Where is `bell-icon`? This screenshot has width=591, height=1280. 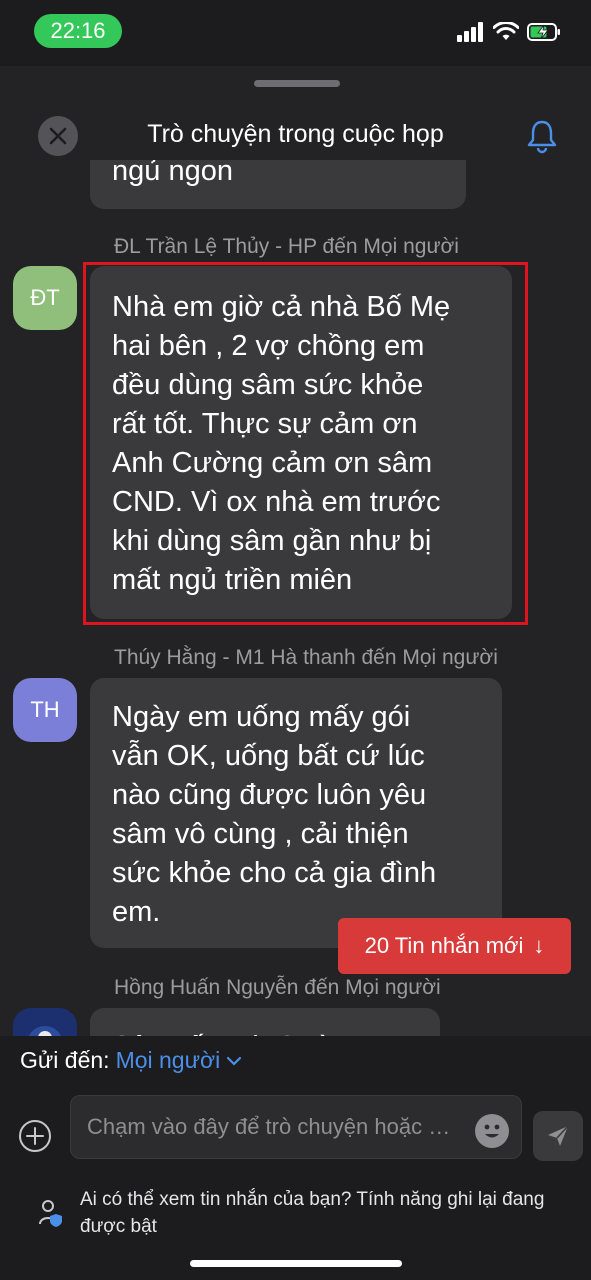 bell-icon is located at coordinates (542, 137).